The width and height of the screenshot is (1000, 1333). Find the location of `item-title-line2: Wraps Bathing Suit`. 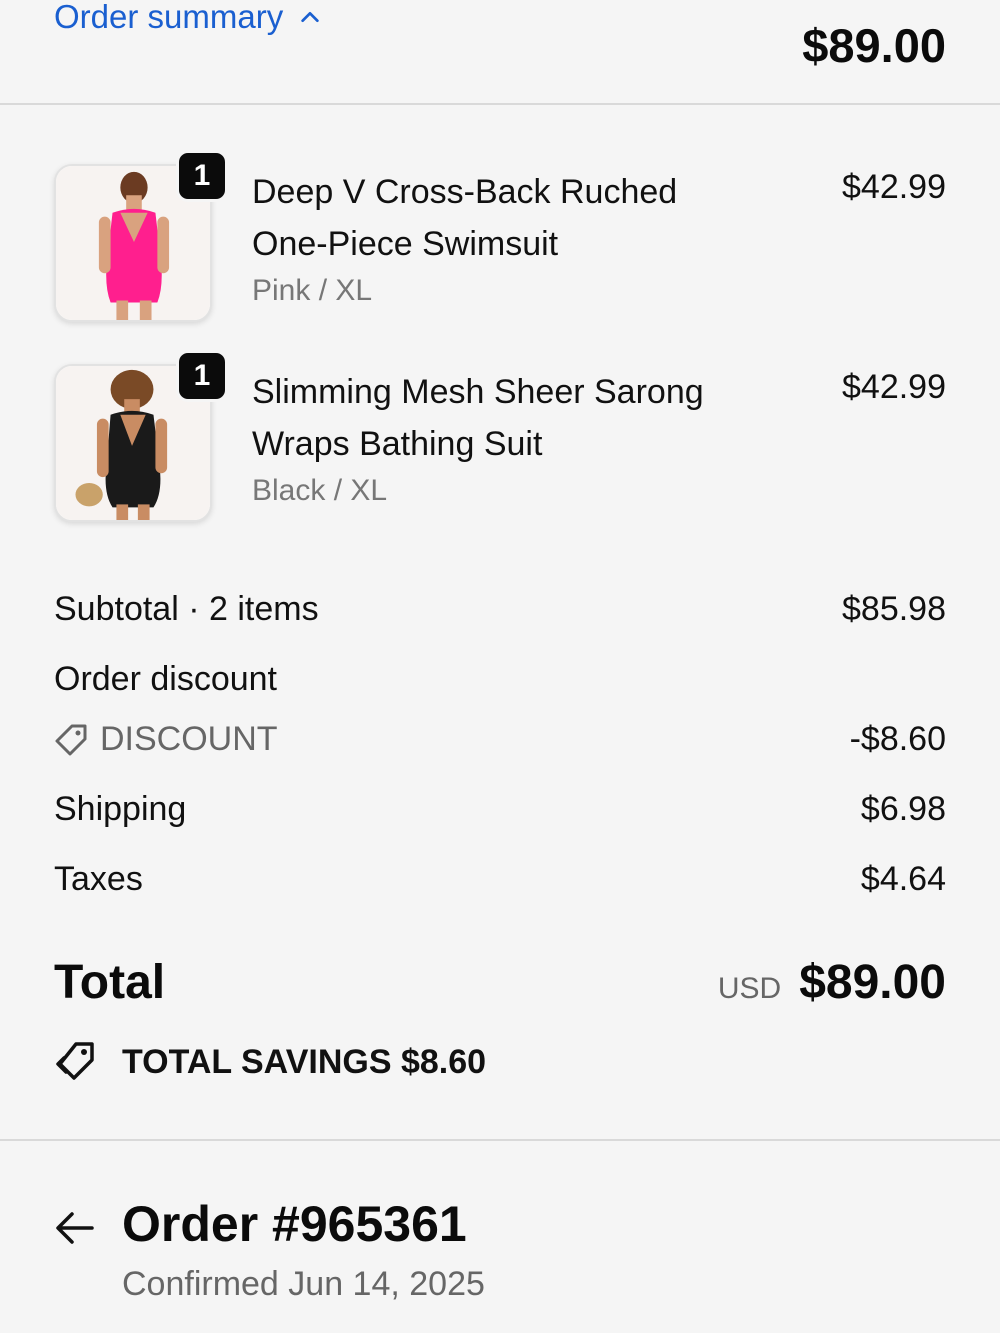

item-title-line2: Wraps Bathing Suit is located at coordinates (397, 444).